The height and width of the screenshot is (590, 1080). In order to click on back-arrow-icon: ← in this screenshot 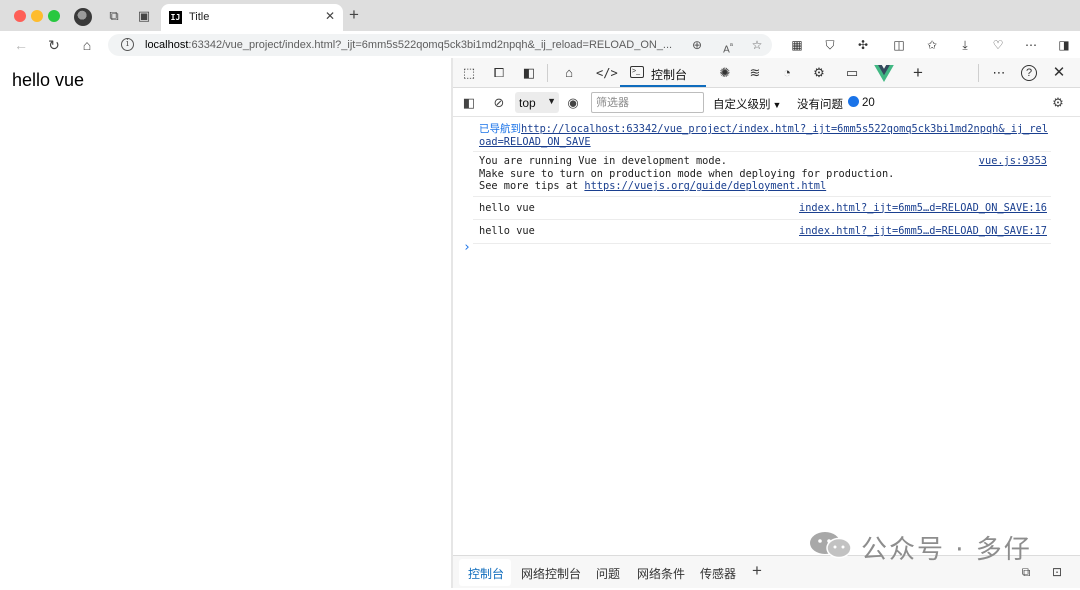, I will do `click(21, 45)`.